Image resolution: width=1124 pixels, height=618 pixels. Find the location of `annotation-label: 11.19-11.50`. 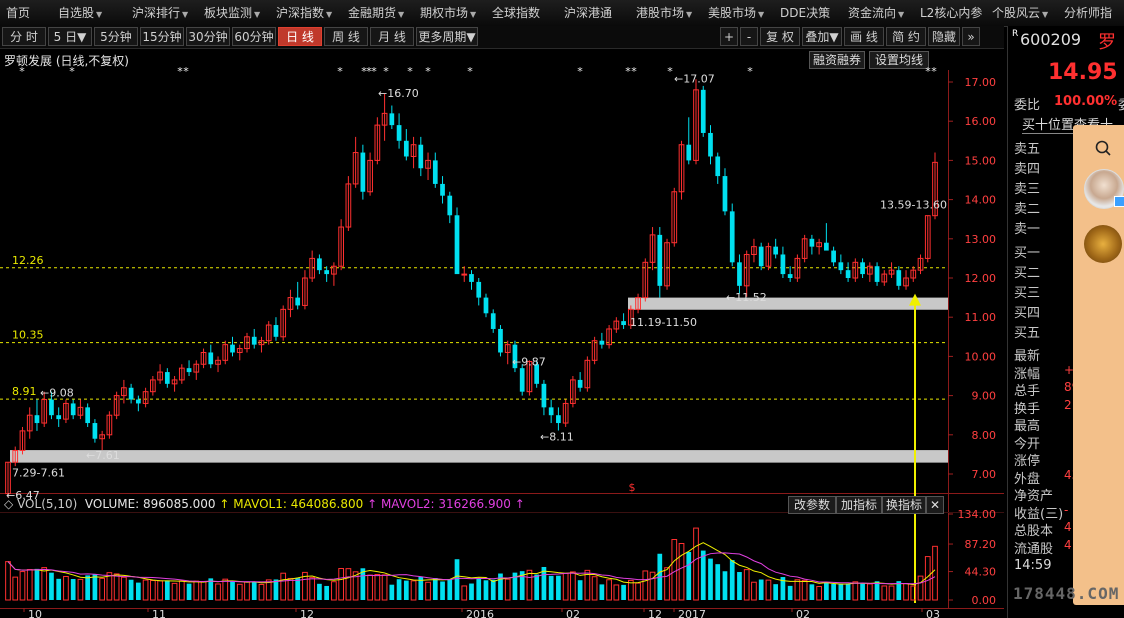

annotation-label: 11.19-11.50 is located at coordinates (663, 322).